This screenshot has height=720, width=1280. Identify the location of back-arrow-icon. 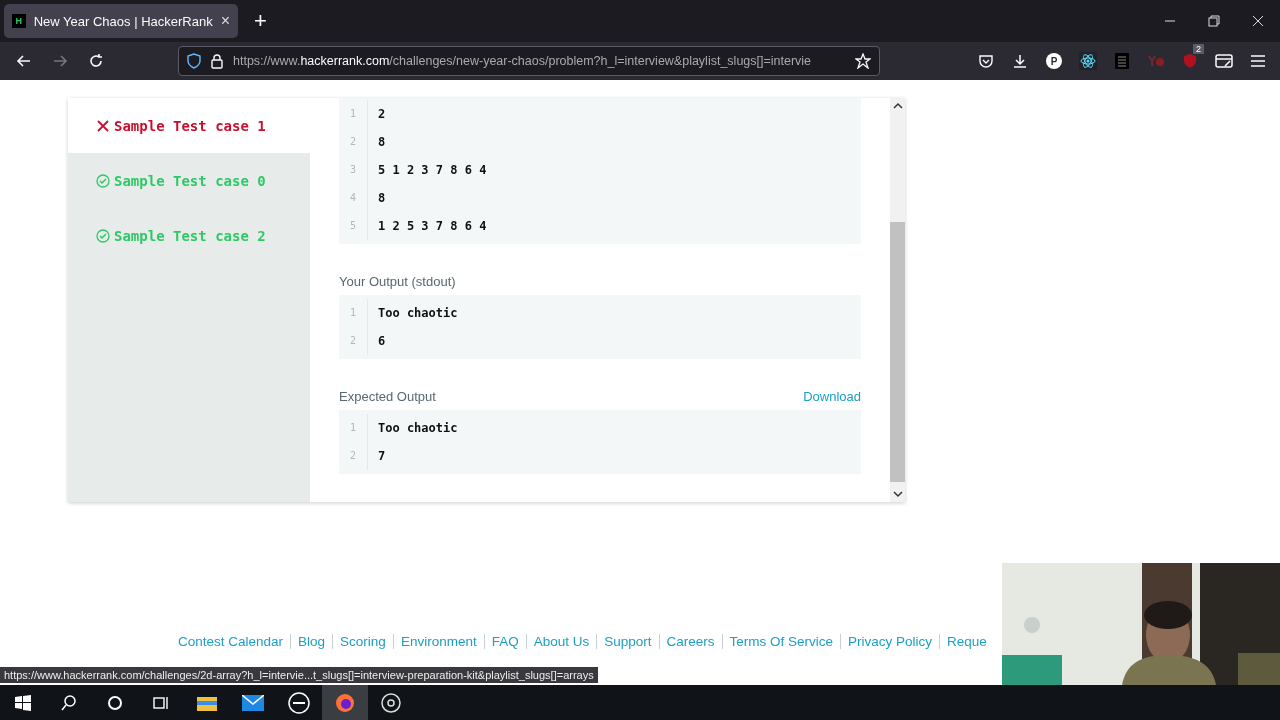
(24, 61).